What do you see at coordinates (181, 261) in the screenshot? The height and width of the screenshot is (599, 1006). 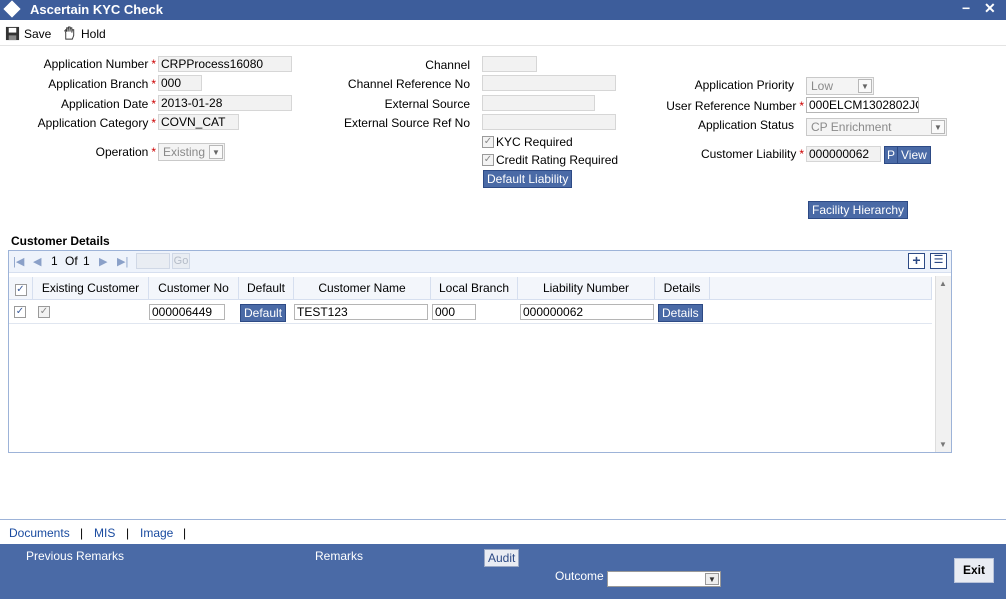 I see `go-button: Go` at bounding box center [181, 261].